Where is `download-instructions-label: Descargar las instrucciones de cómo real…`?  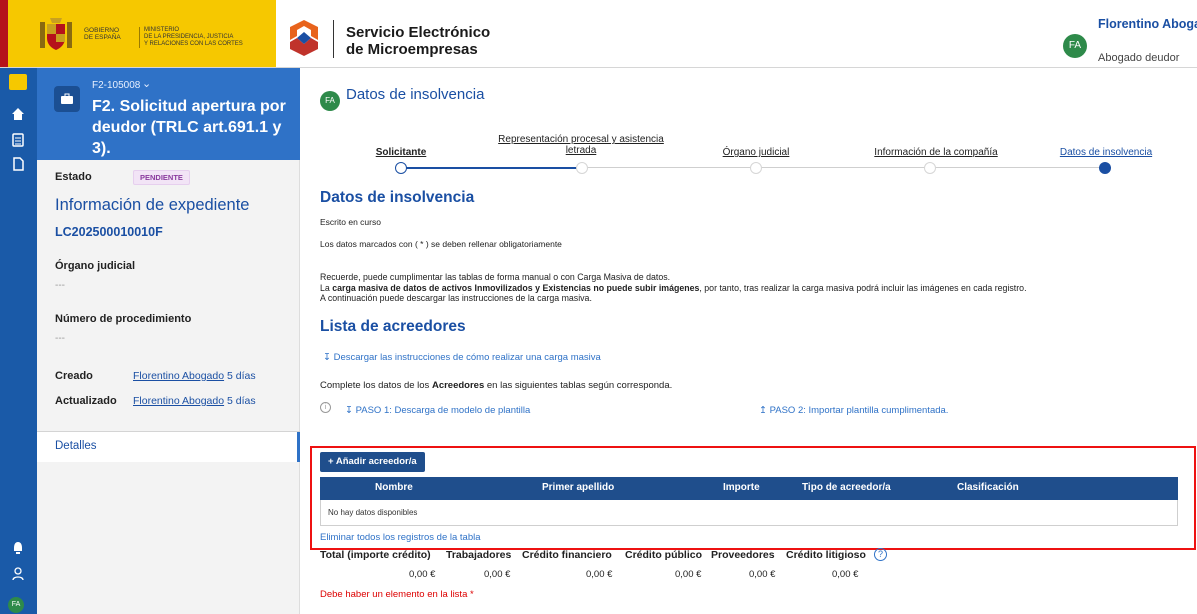
download-instructions-label: Descargar las instrucciones de cómo real… is located at coordinates (467, 357).